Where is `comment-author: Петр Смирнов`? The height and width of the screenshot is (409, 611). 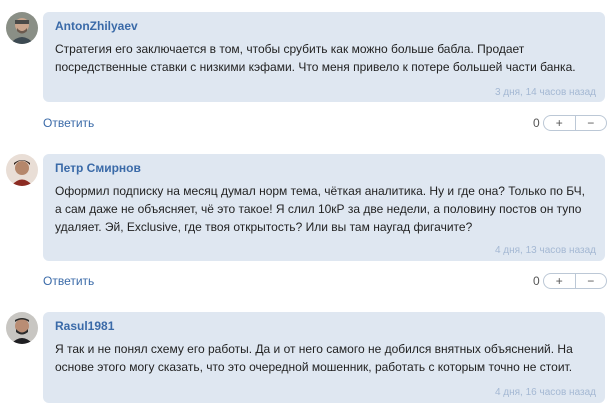 comment-author: Петр Смирнов is located at coordinates (324, 168).